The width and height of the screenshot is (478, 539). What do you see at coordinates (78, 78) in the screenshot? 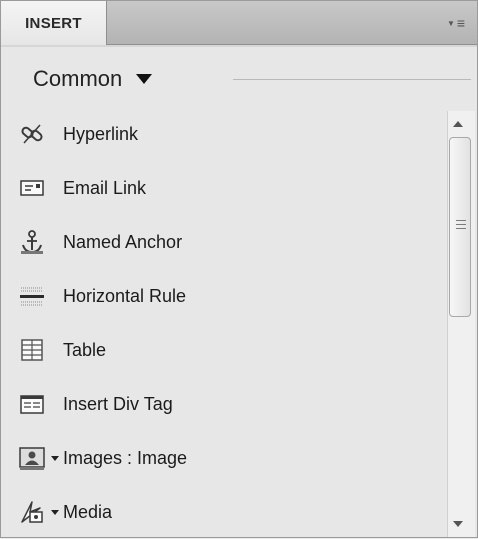
I see `category-label: Common` at bounding box center [78, 78].